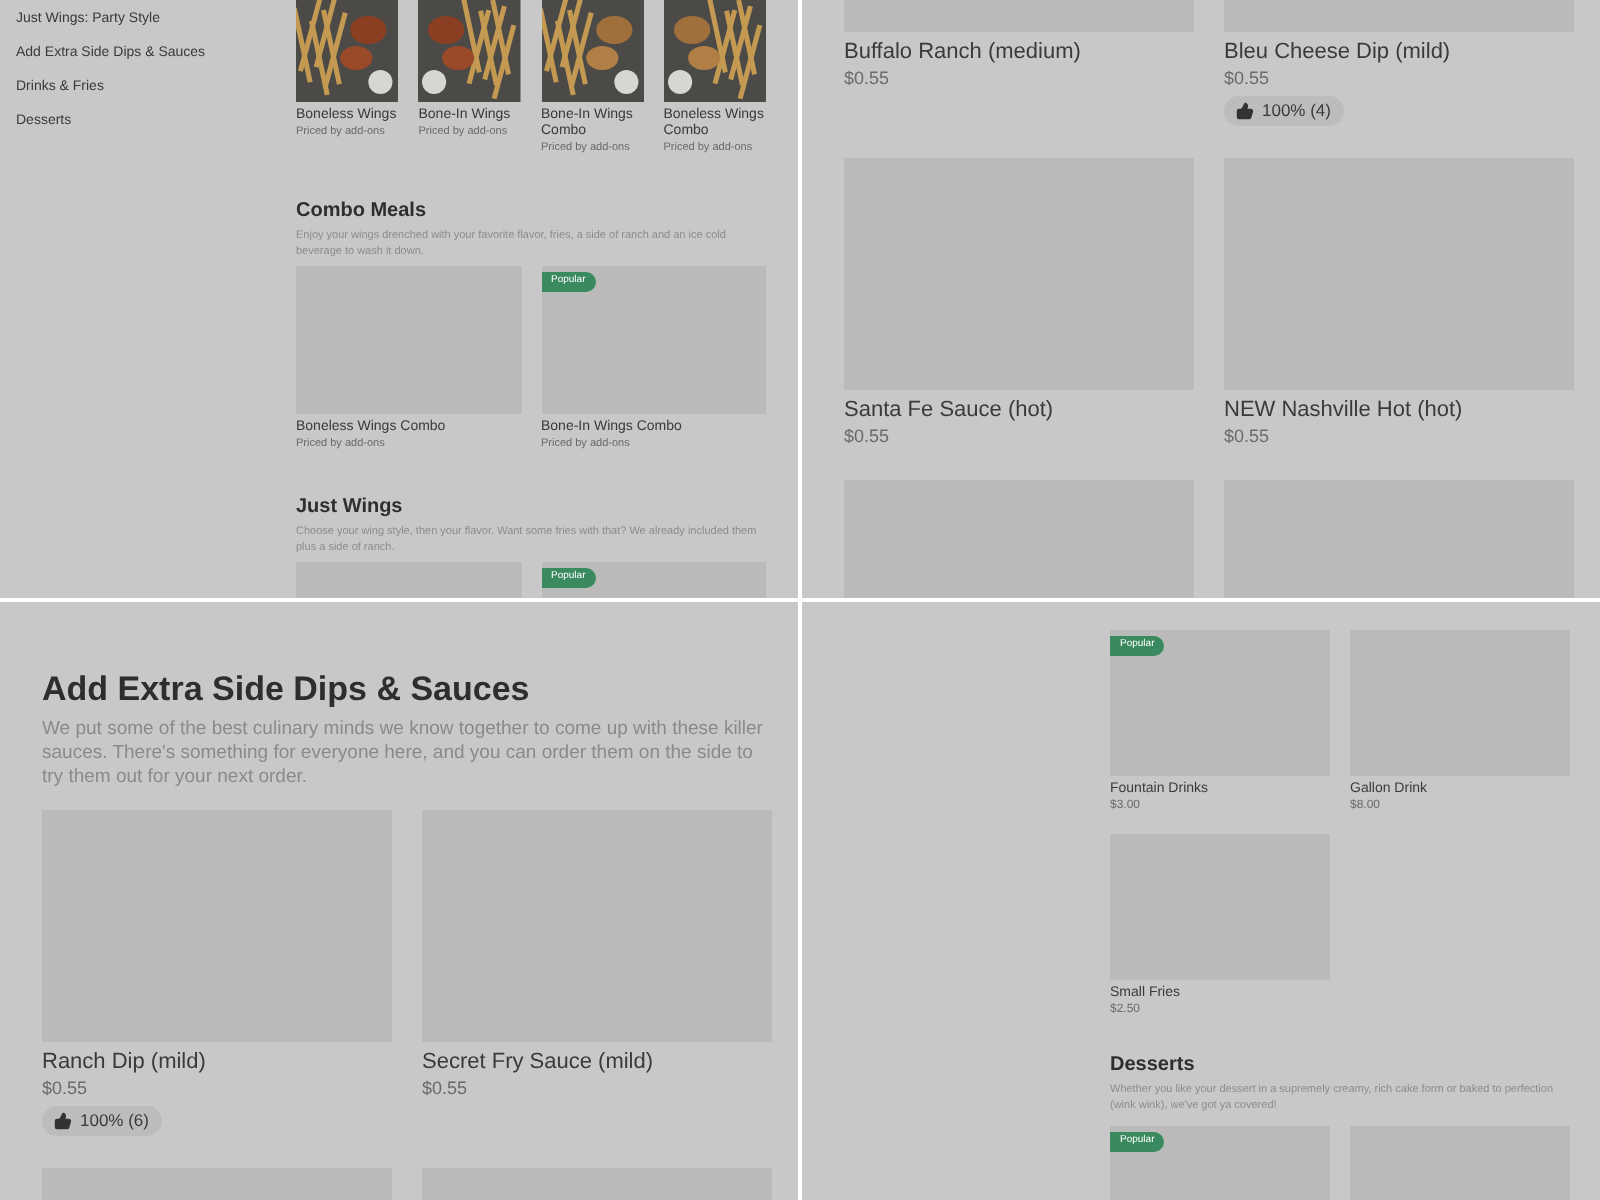 Image resolution: width=1600 pixels, height=1200 pixels. I want to click on item-name: Secret Fry Sauce (mild), so click(538, 1062).